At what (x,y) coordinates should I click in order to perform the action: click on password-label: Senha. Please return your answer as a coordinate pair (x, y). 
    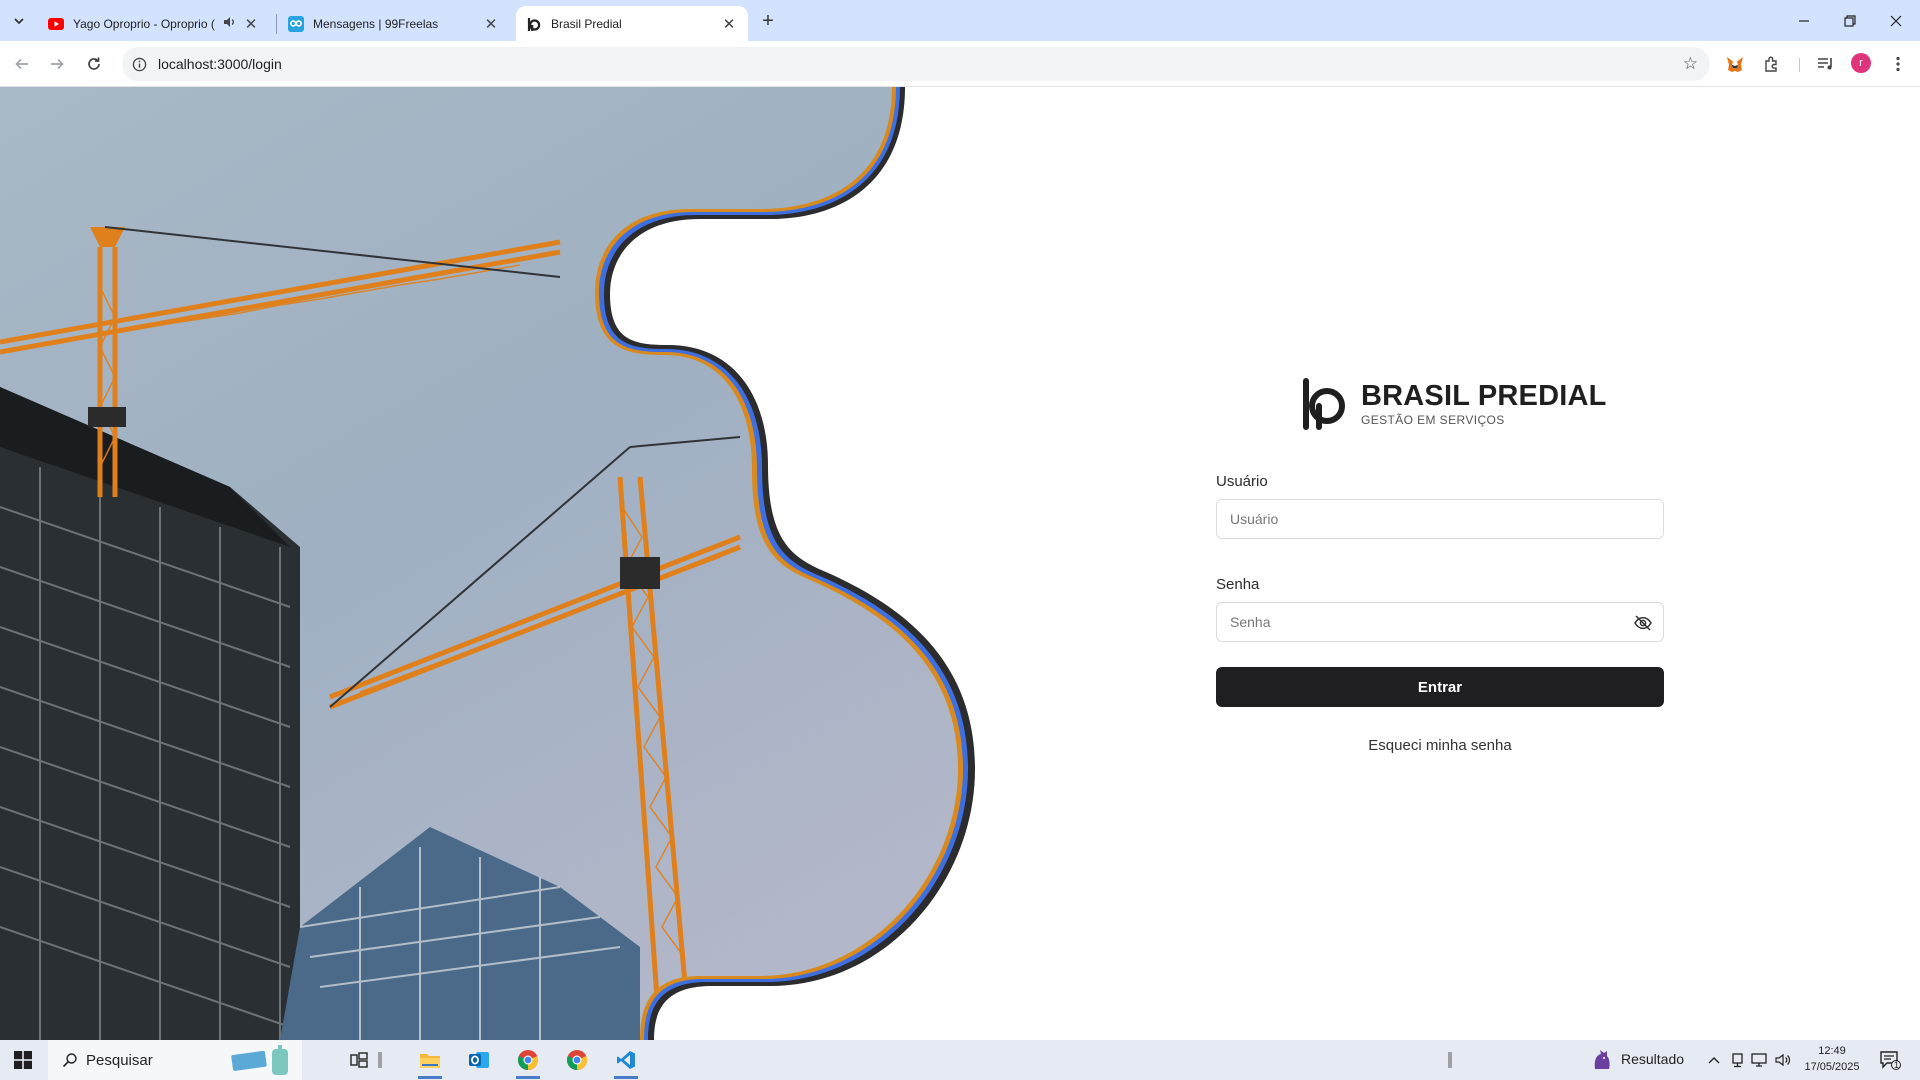
    Looking at the image, I should click on (1238, 584).